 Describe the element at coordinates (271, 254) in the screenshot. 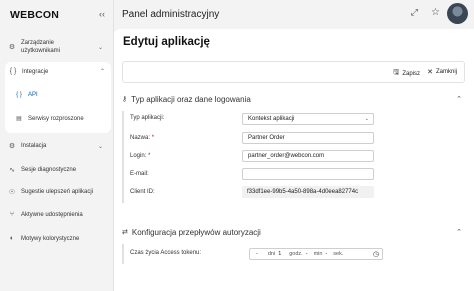

I see `days-unit: dni` at that location.